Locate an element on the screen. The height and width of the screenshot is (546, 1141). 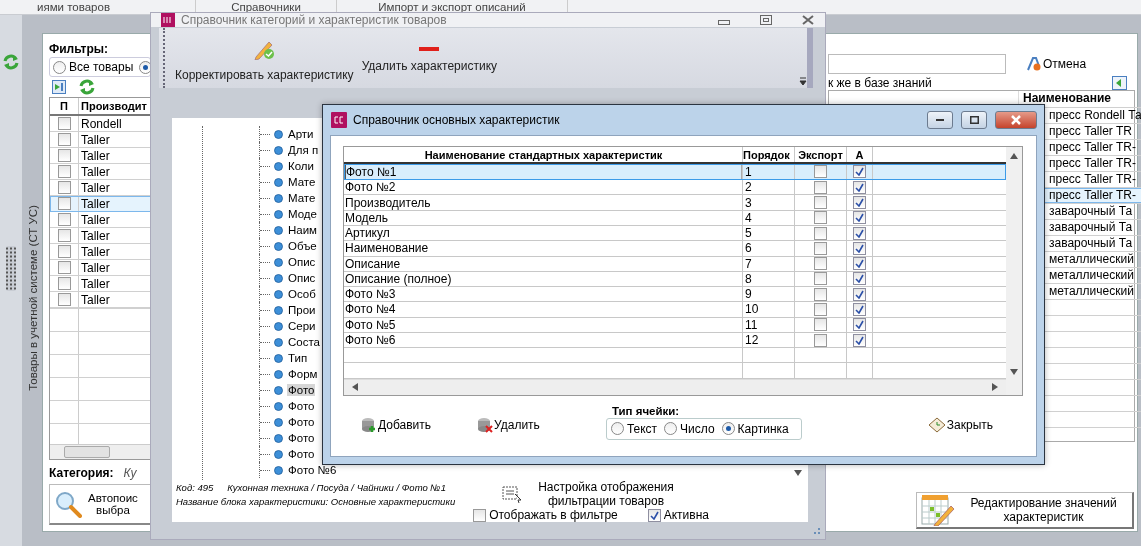
close-button: Закрыть is located at coordinates (960, 425).